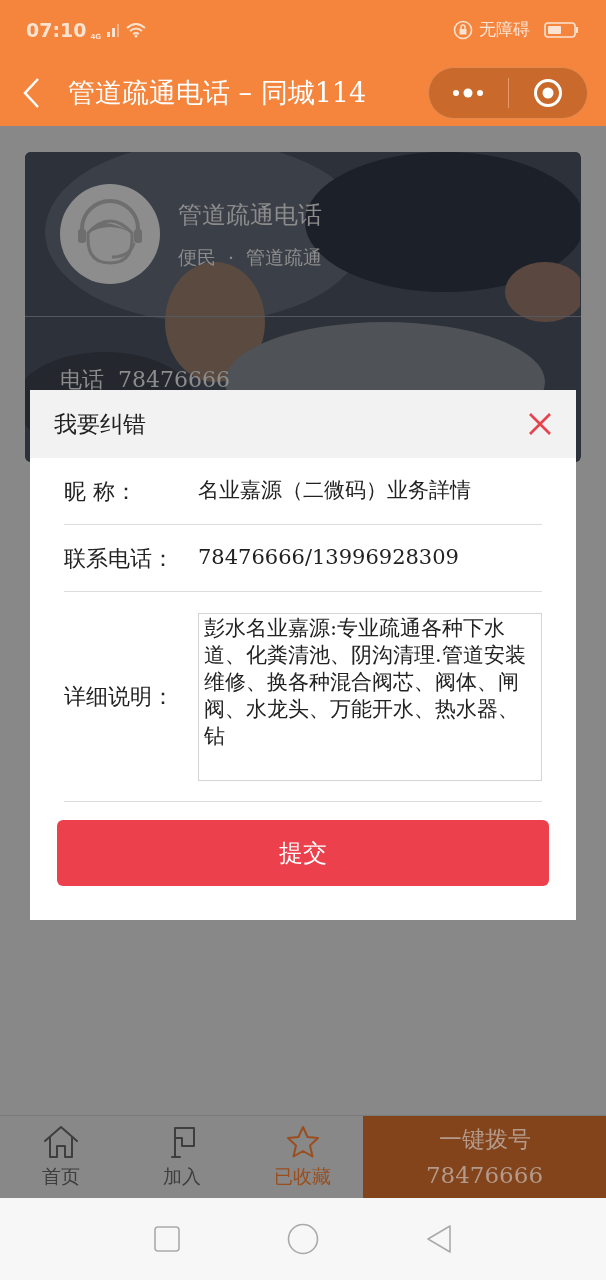  What do you see at coordinates (101, 491) in the screenshot?
I see `field-label: 昵 称：` at bounding box center [101, 491].